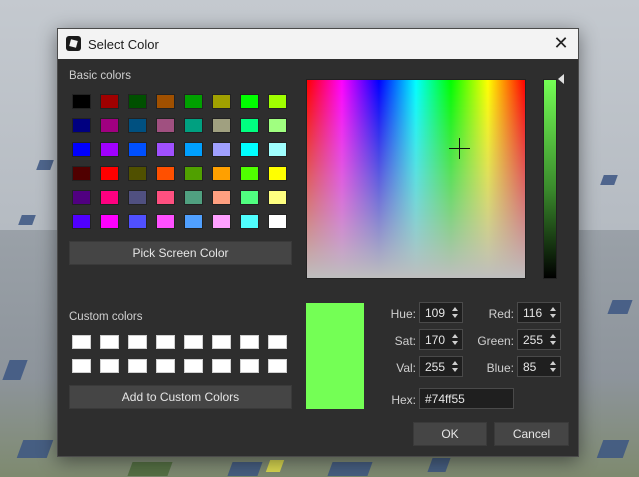 The width and height of the screenshot is (639, 477). I want to click on sat-value: 170, so click(435, 340).